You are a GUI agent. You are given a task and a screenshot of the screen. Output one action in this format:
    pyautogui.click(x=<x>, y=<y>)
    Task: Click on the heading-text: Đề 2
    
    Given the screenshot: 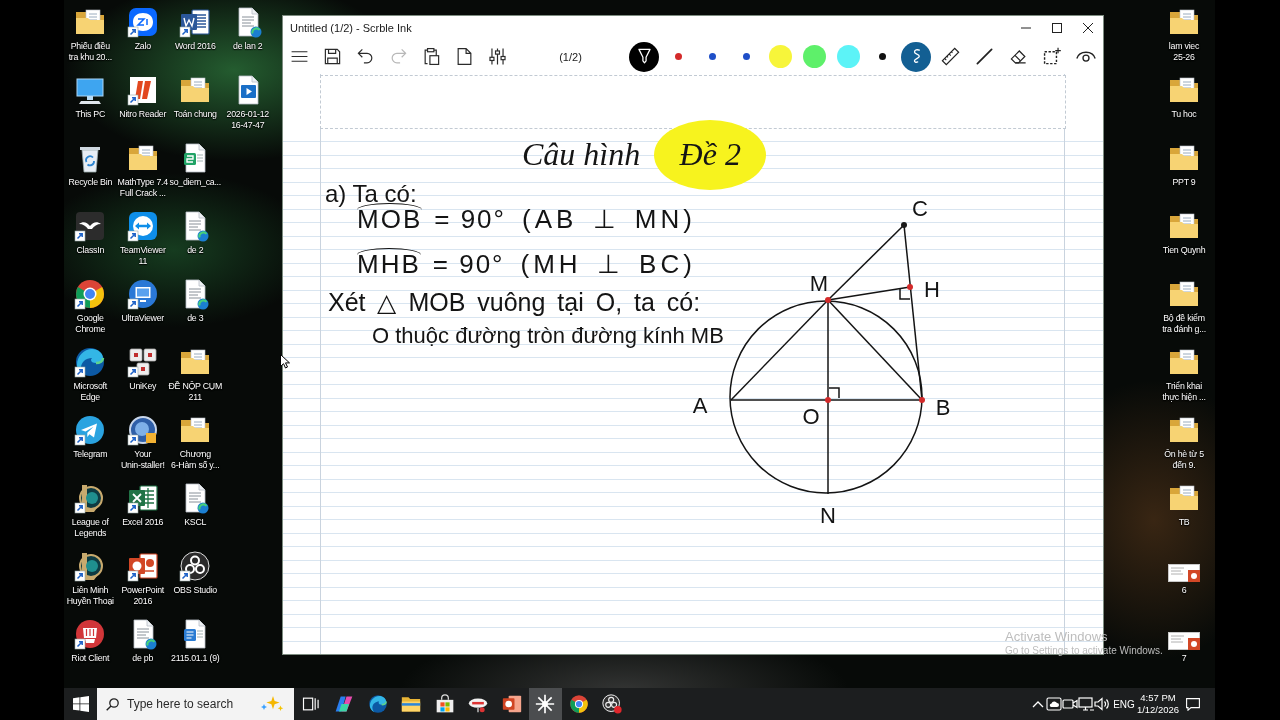 What is the action you would take?
    pyautogui.click(x=710, y=155)
    